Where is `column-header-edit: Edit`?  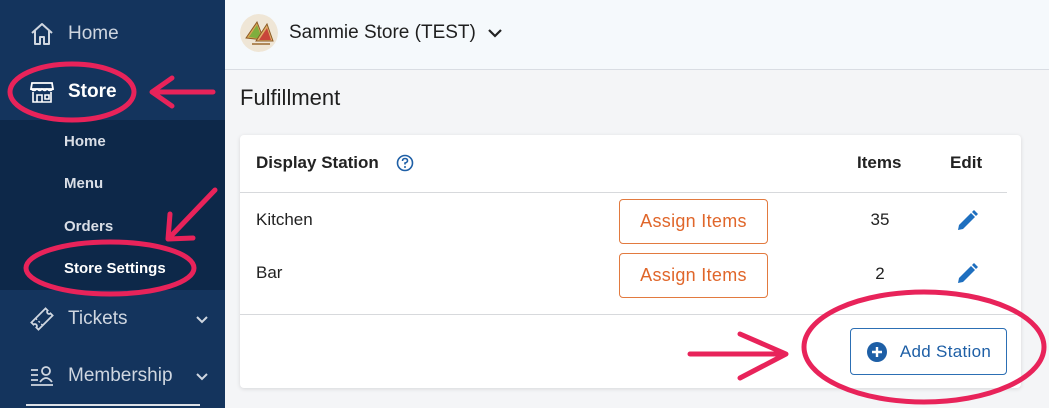
column-header-edit: Edit is located at coordinates (966, 162).